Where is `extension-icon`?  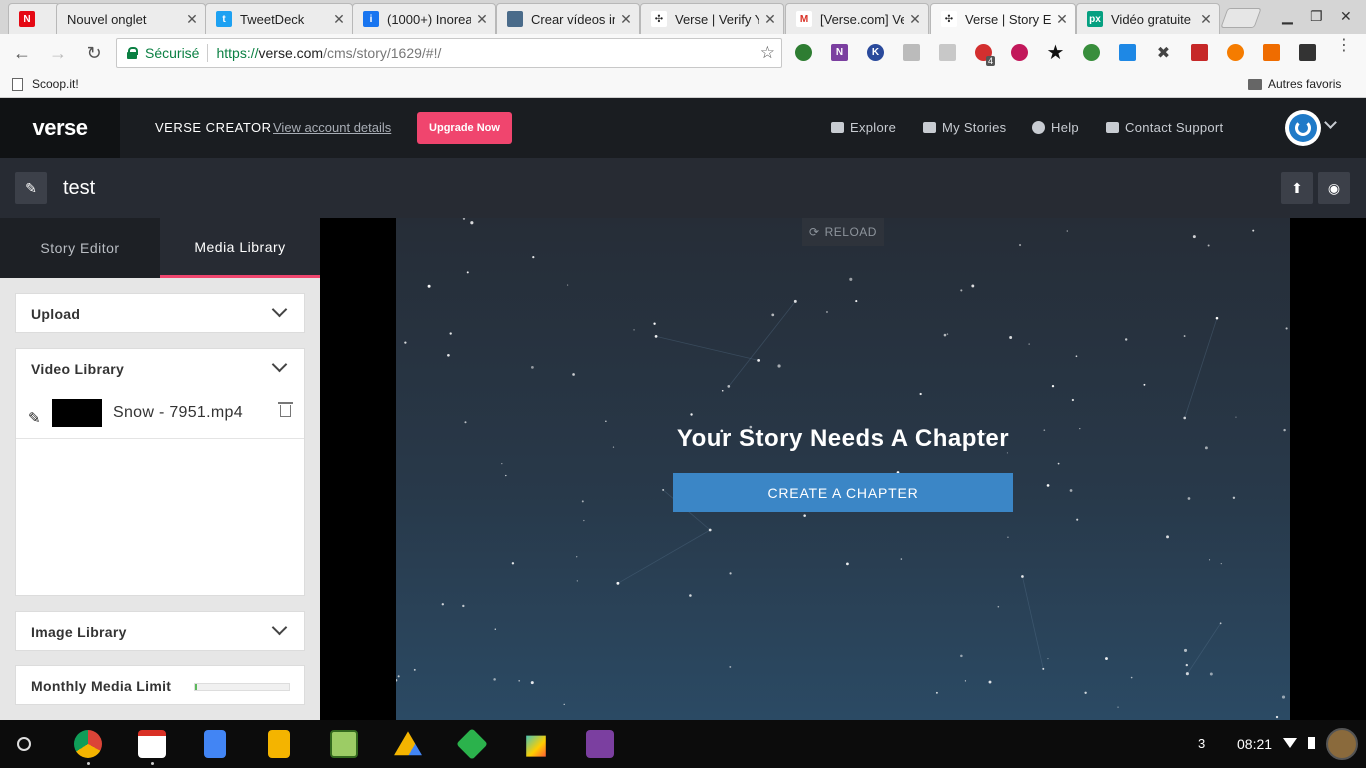
extension-icon is located at coordinates (803, 52).